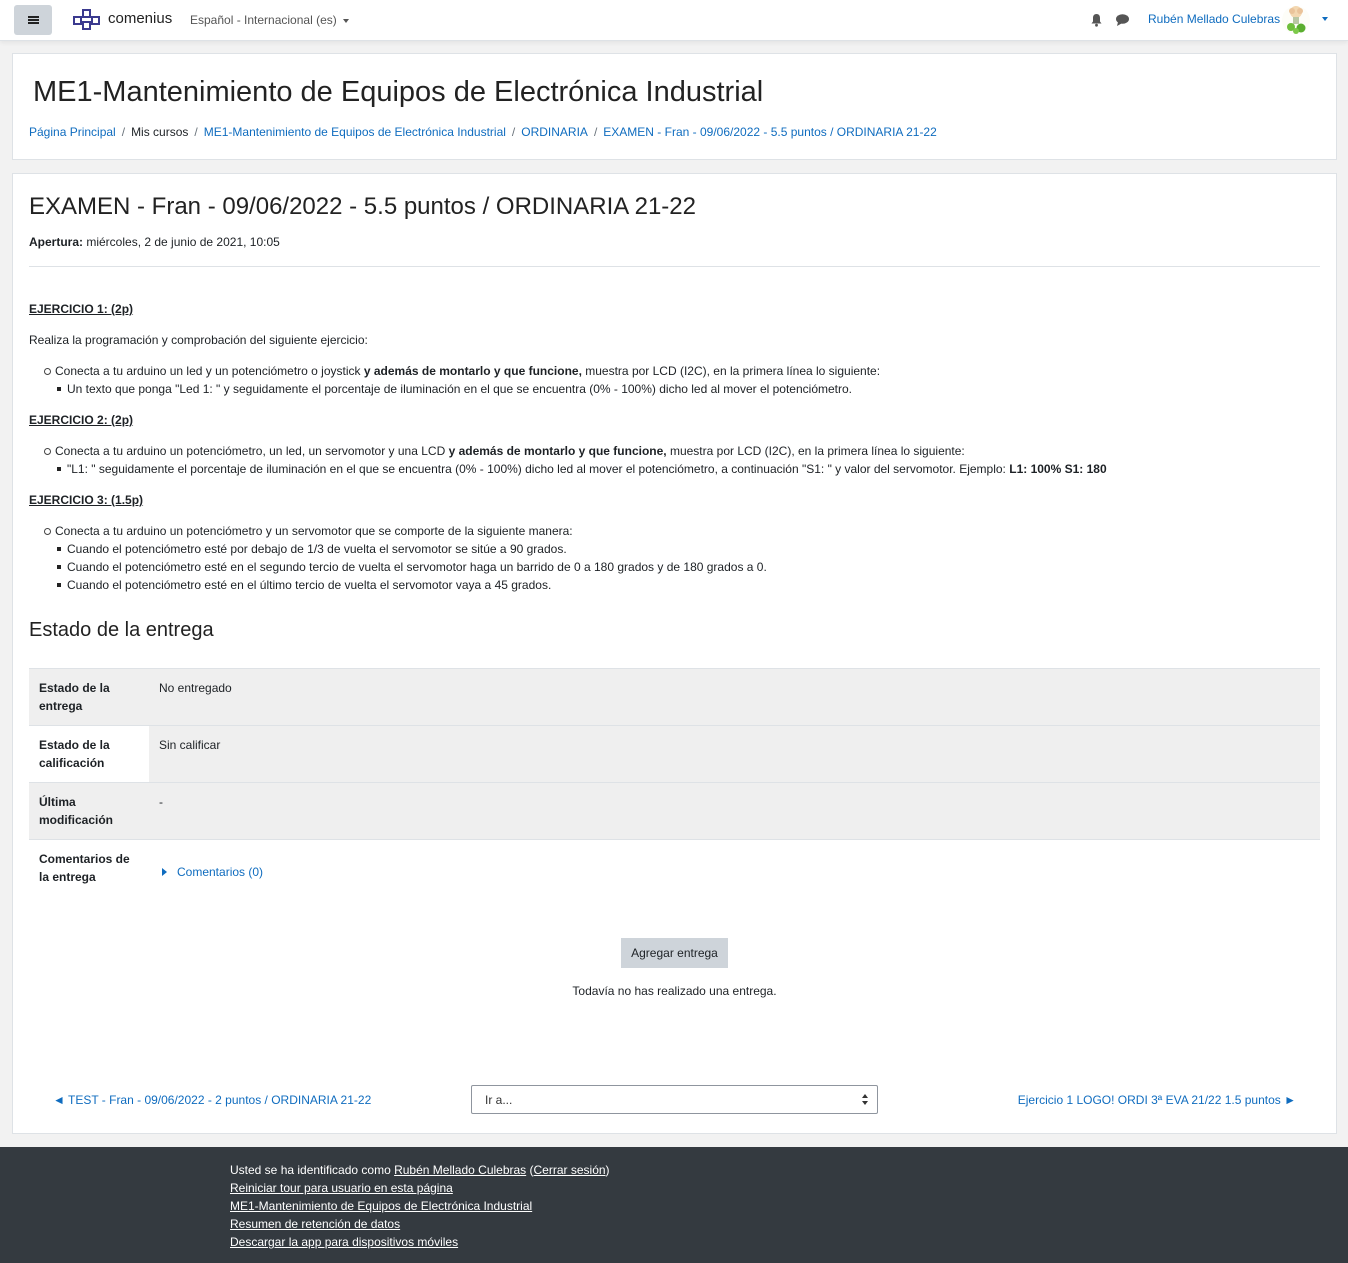 The width and height of the screenshot is (1348, 1263). I want to click on menu-toggle-button, so click(33, 20).